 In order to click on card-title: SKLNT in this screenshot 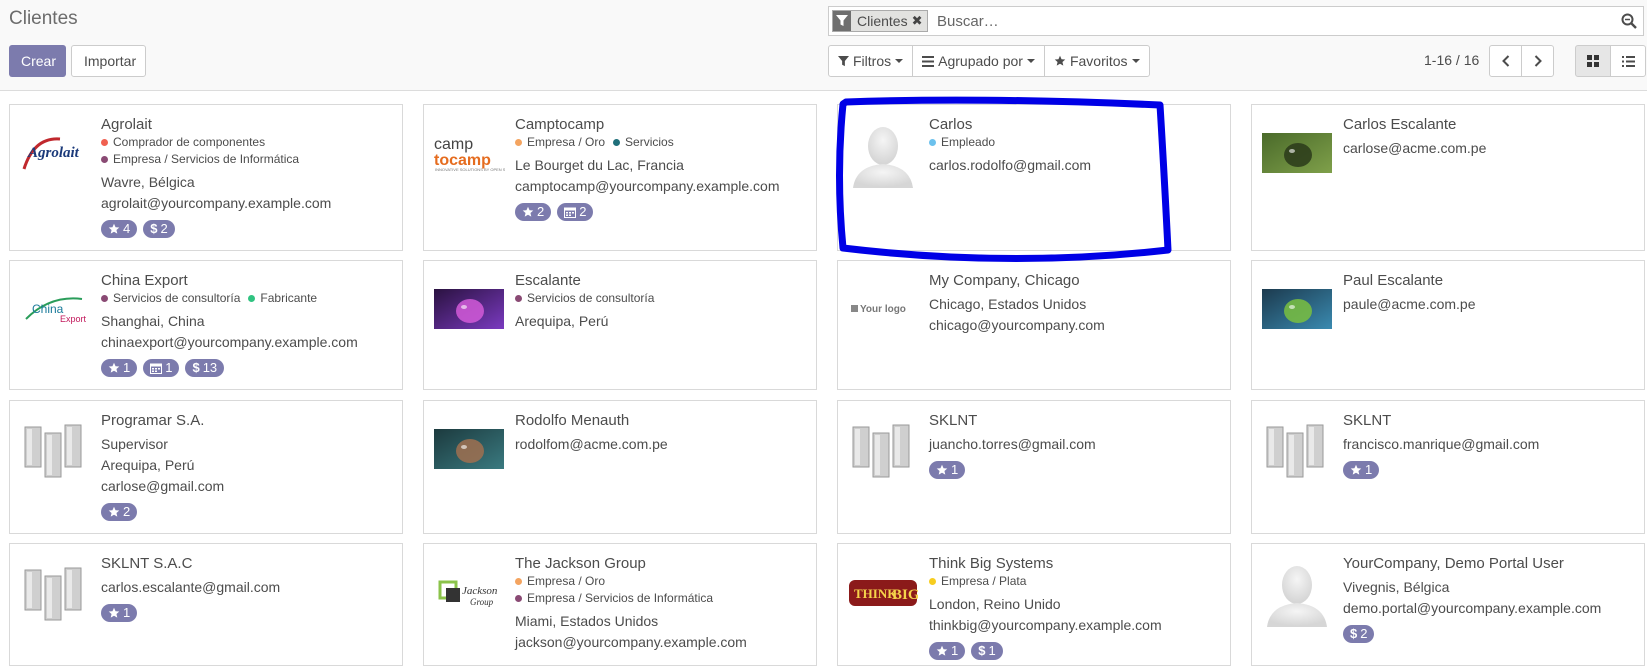, I will do `click(1367, 420)`.